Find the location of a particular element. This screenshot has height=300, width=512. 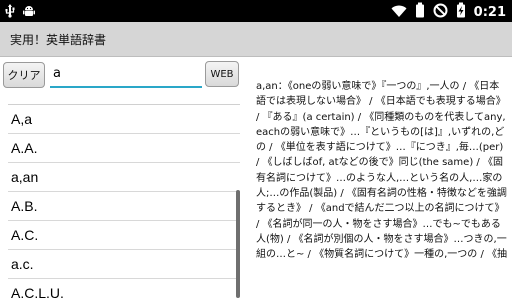

usb-icon is located at coordinates (10, 12).